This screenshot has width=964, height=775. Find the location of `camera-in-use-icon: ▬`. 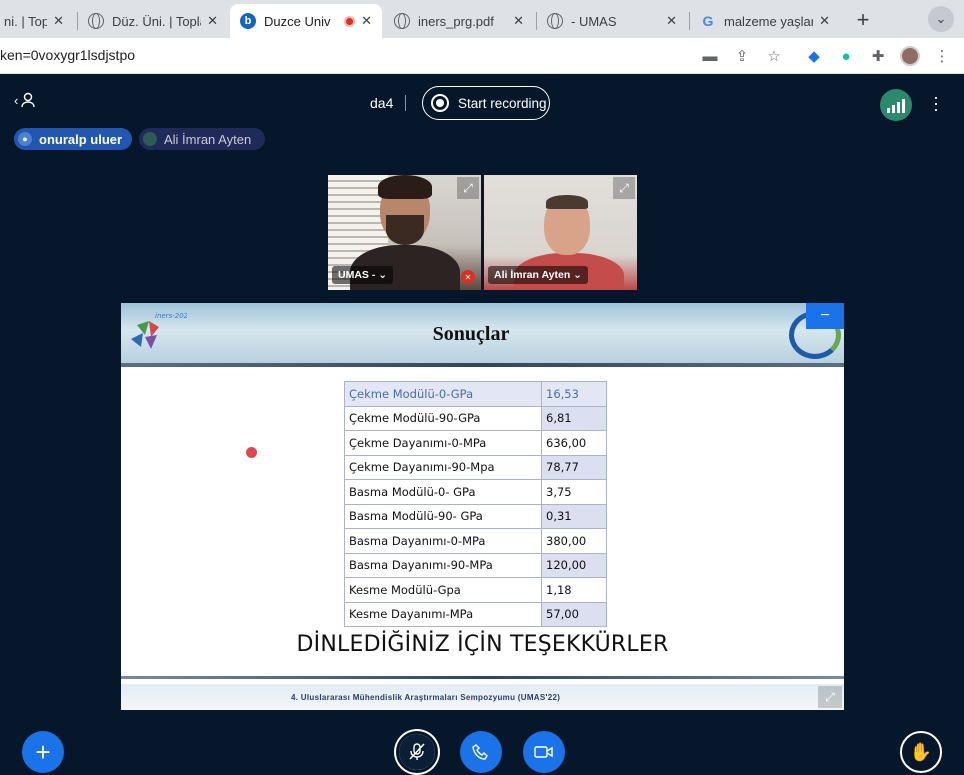

camera-in-use-icon: ▬ is located at coordinates (710, 56).